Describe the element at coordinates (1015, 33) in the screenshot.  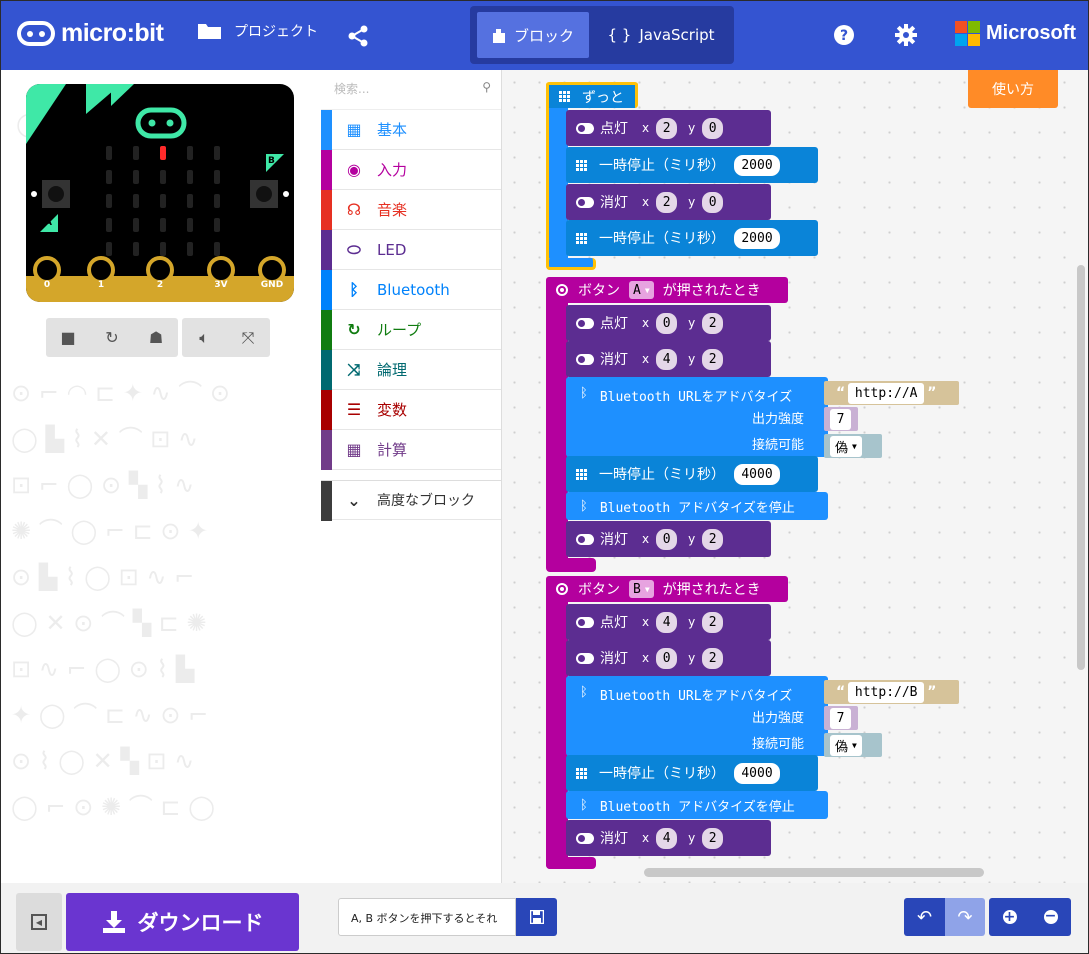
I see `microsoft-logo: Microsoft` at that location.